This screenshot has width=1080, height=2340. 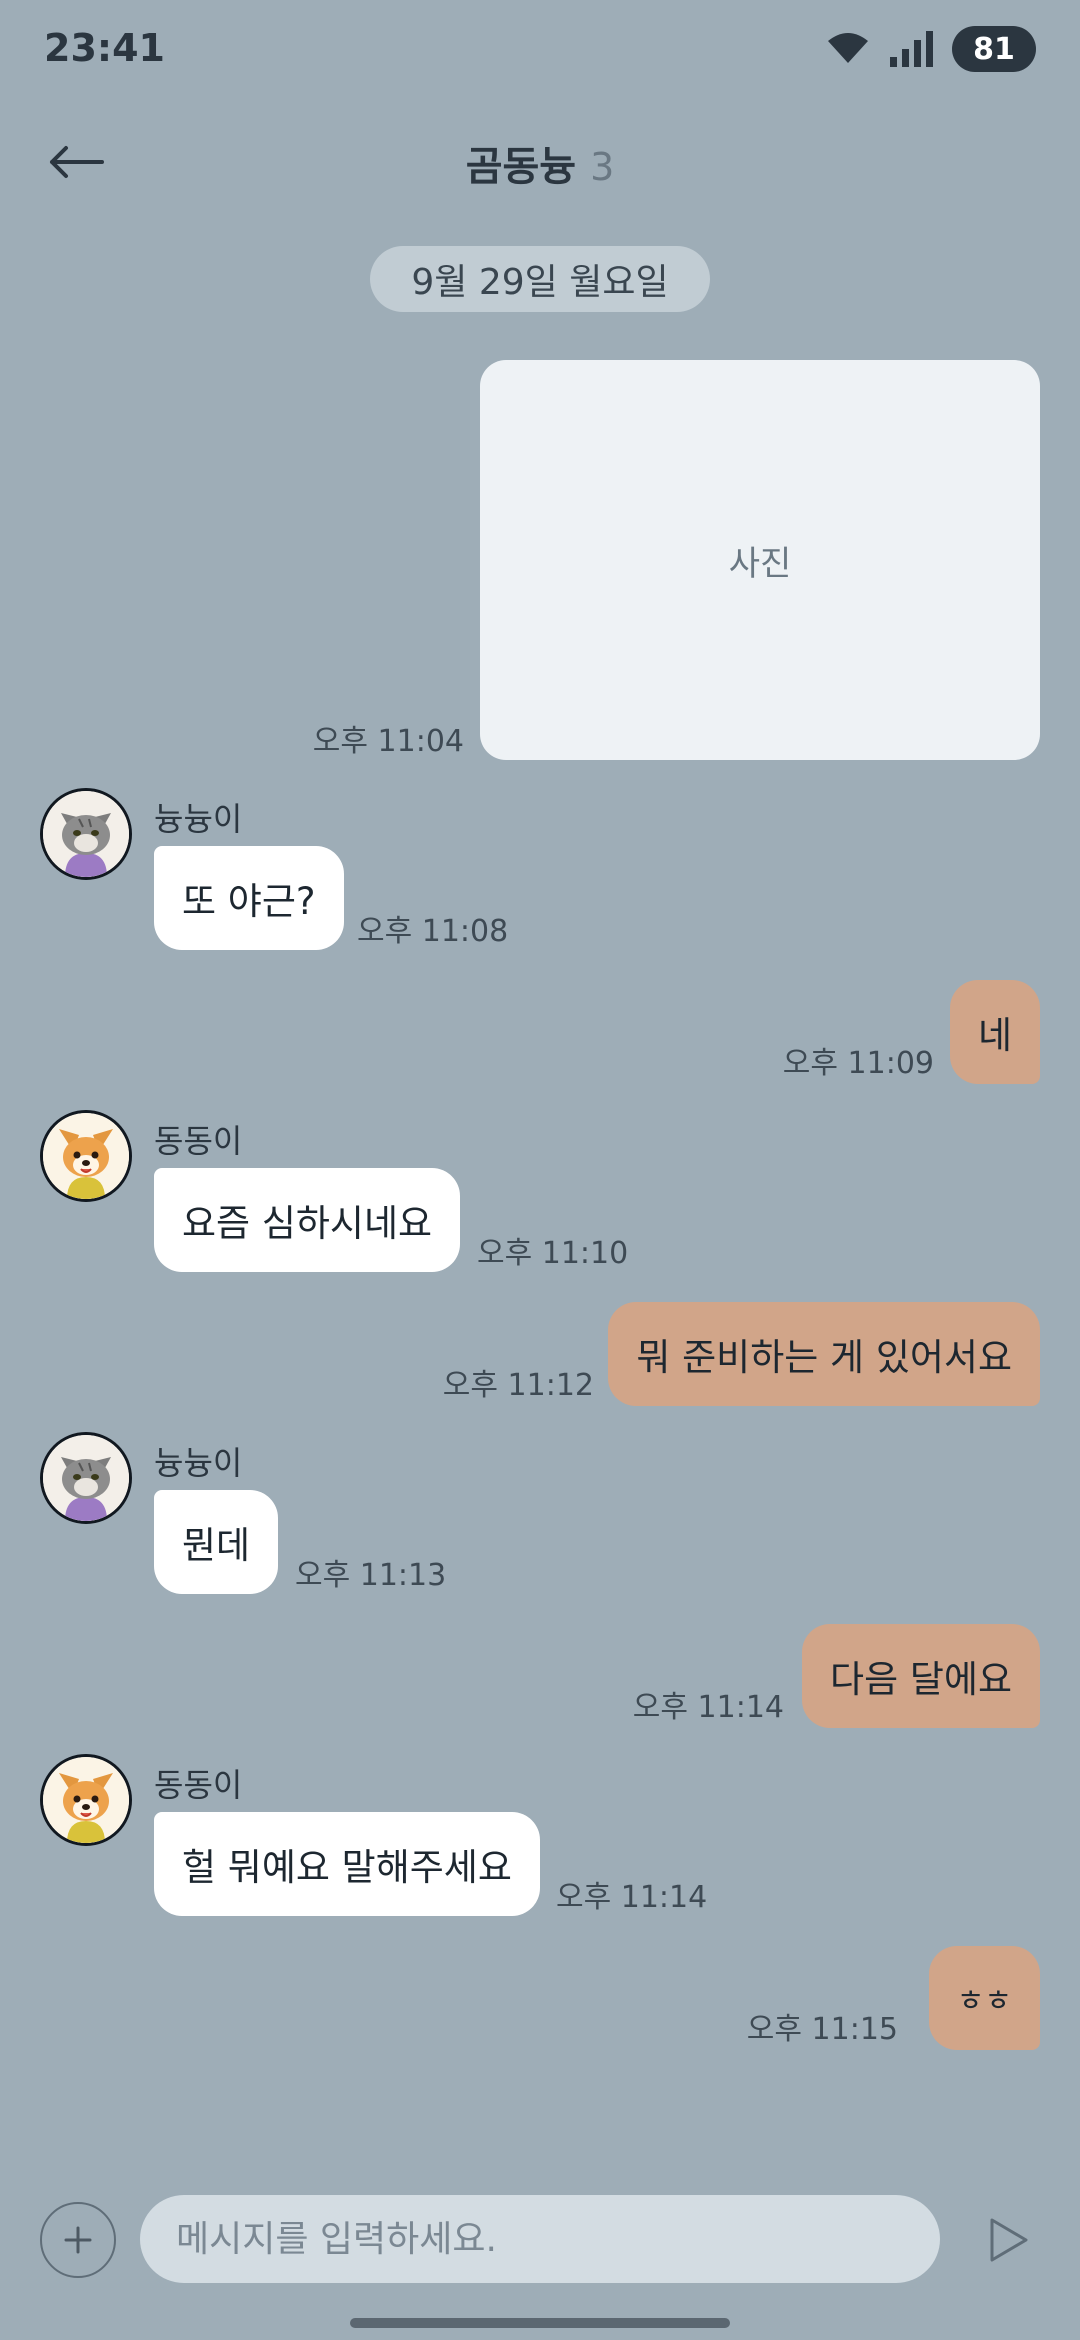 I want to click on message-time: 오후 11:08, so click(x=433, y=931).